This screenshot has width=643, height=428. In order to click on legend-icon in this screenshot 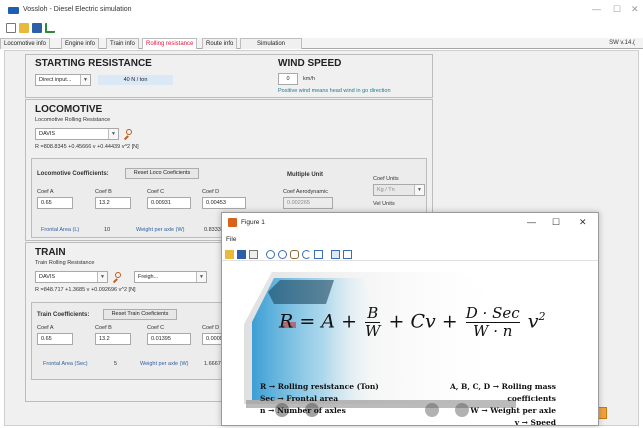, I will do `click(347, 254)`.